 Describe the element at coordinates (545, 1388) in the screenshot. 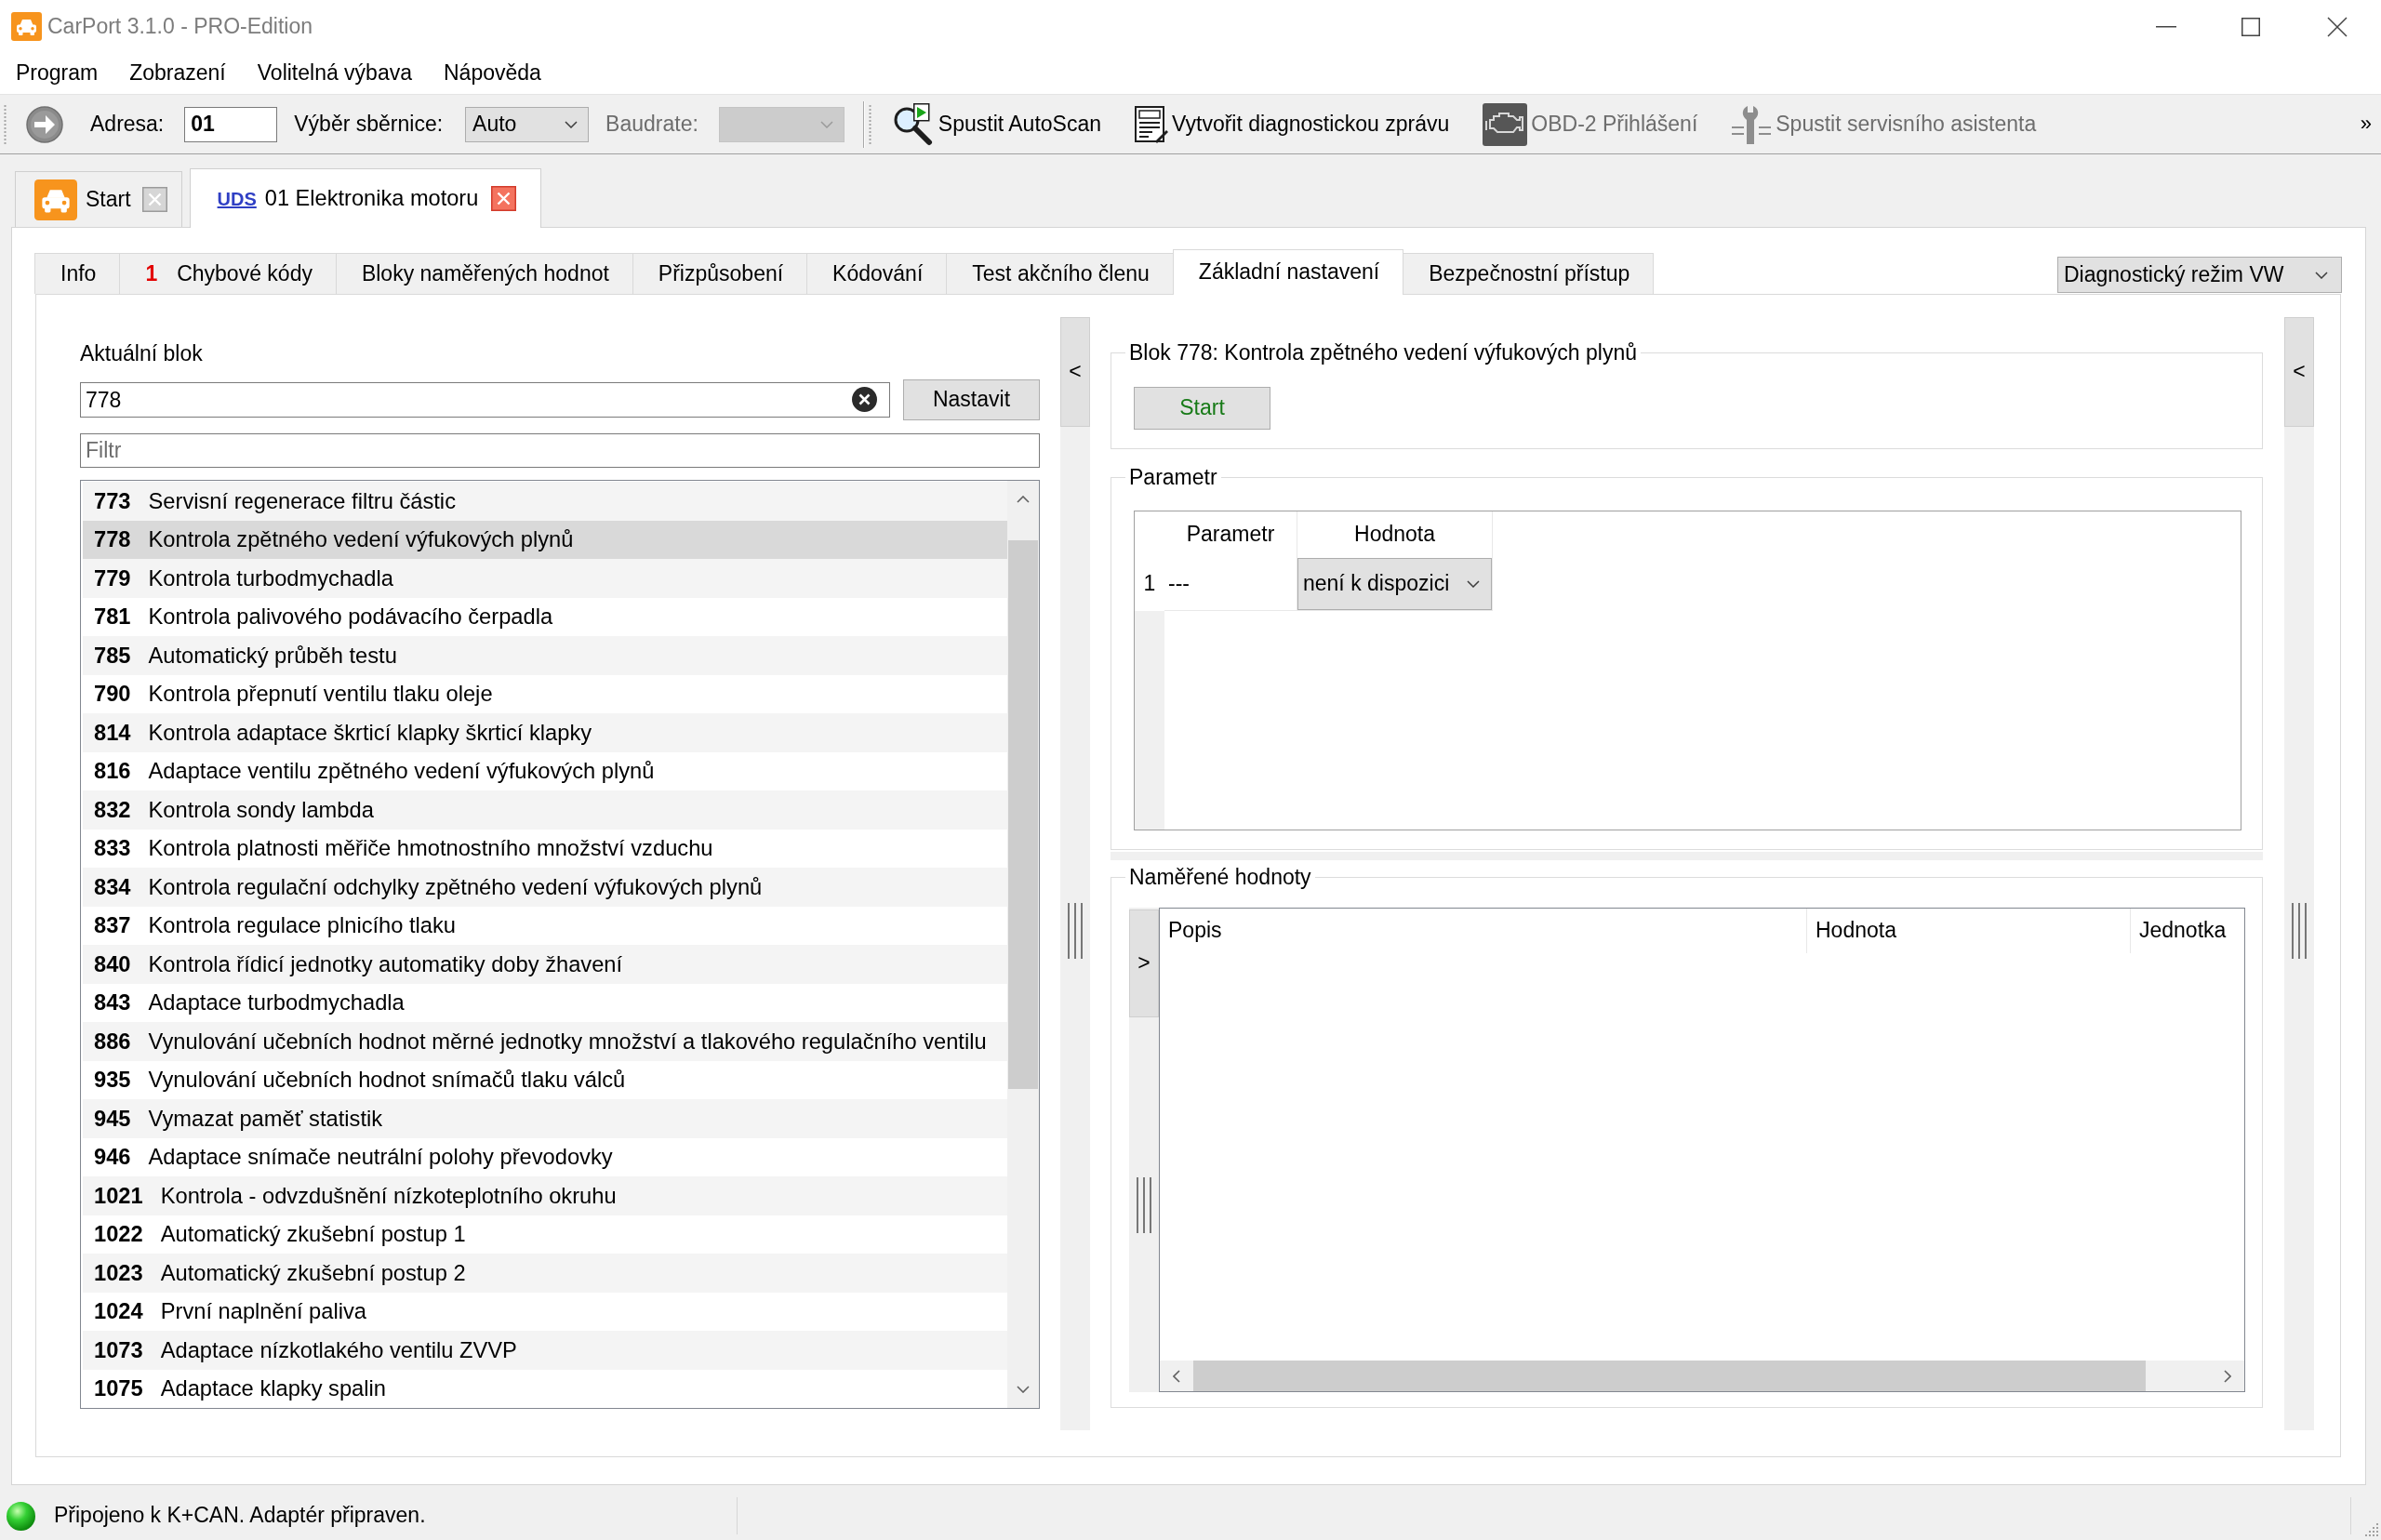

I see `list-item: 1075 Adaptace klapky spalin` at that location.